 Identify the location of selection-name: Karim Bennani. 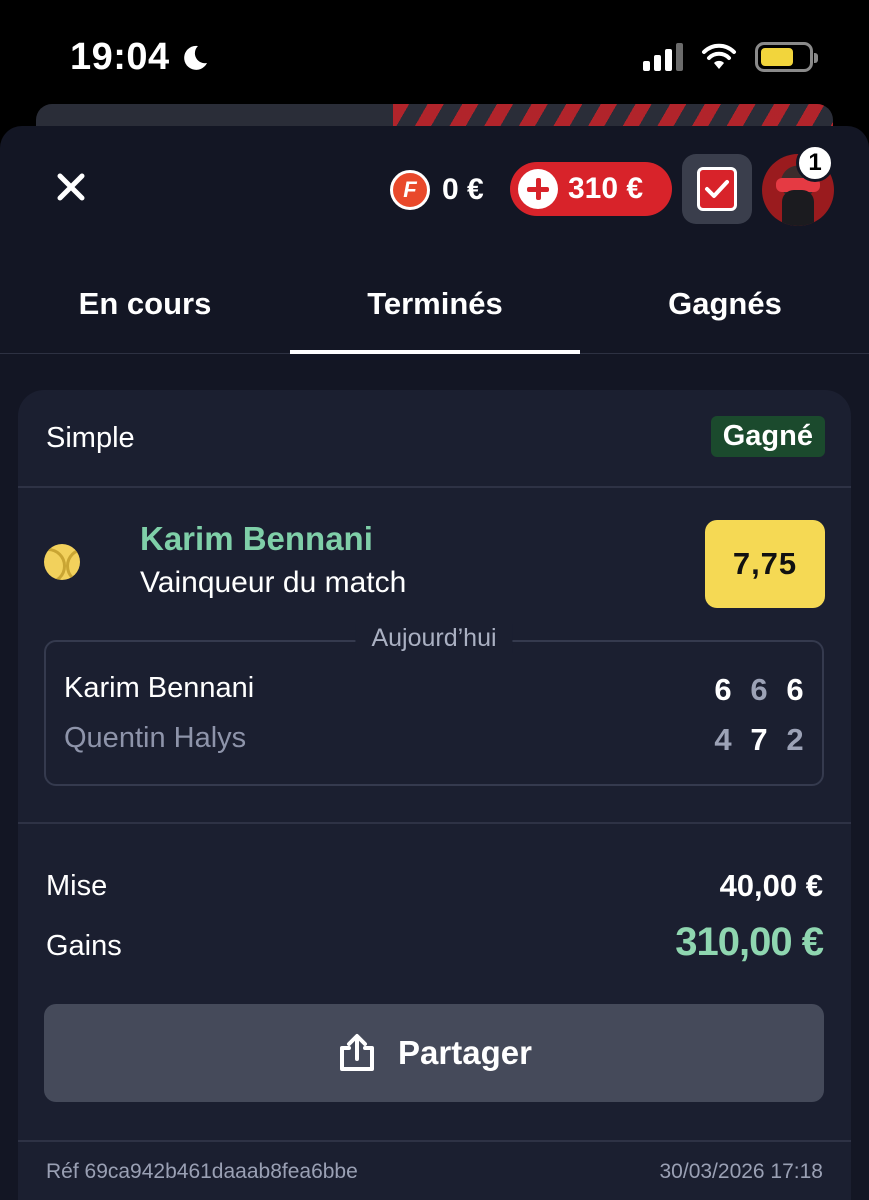
(256, 538).